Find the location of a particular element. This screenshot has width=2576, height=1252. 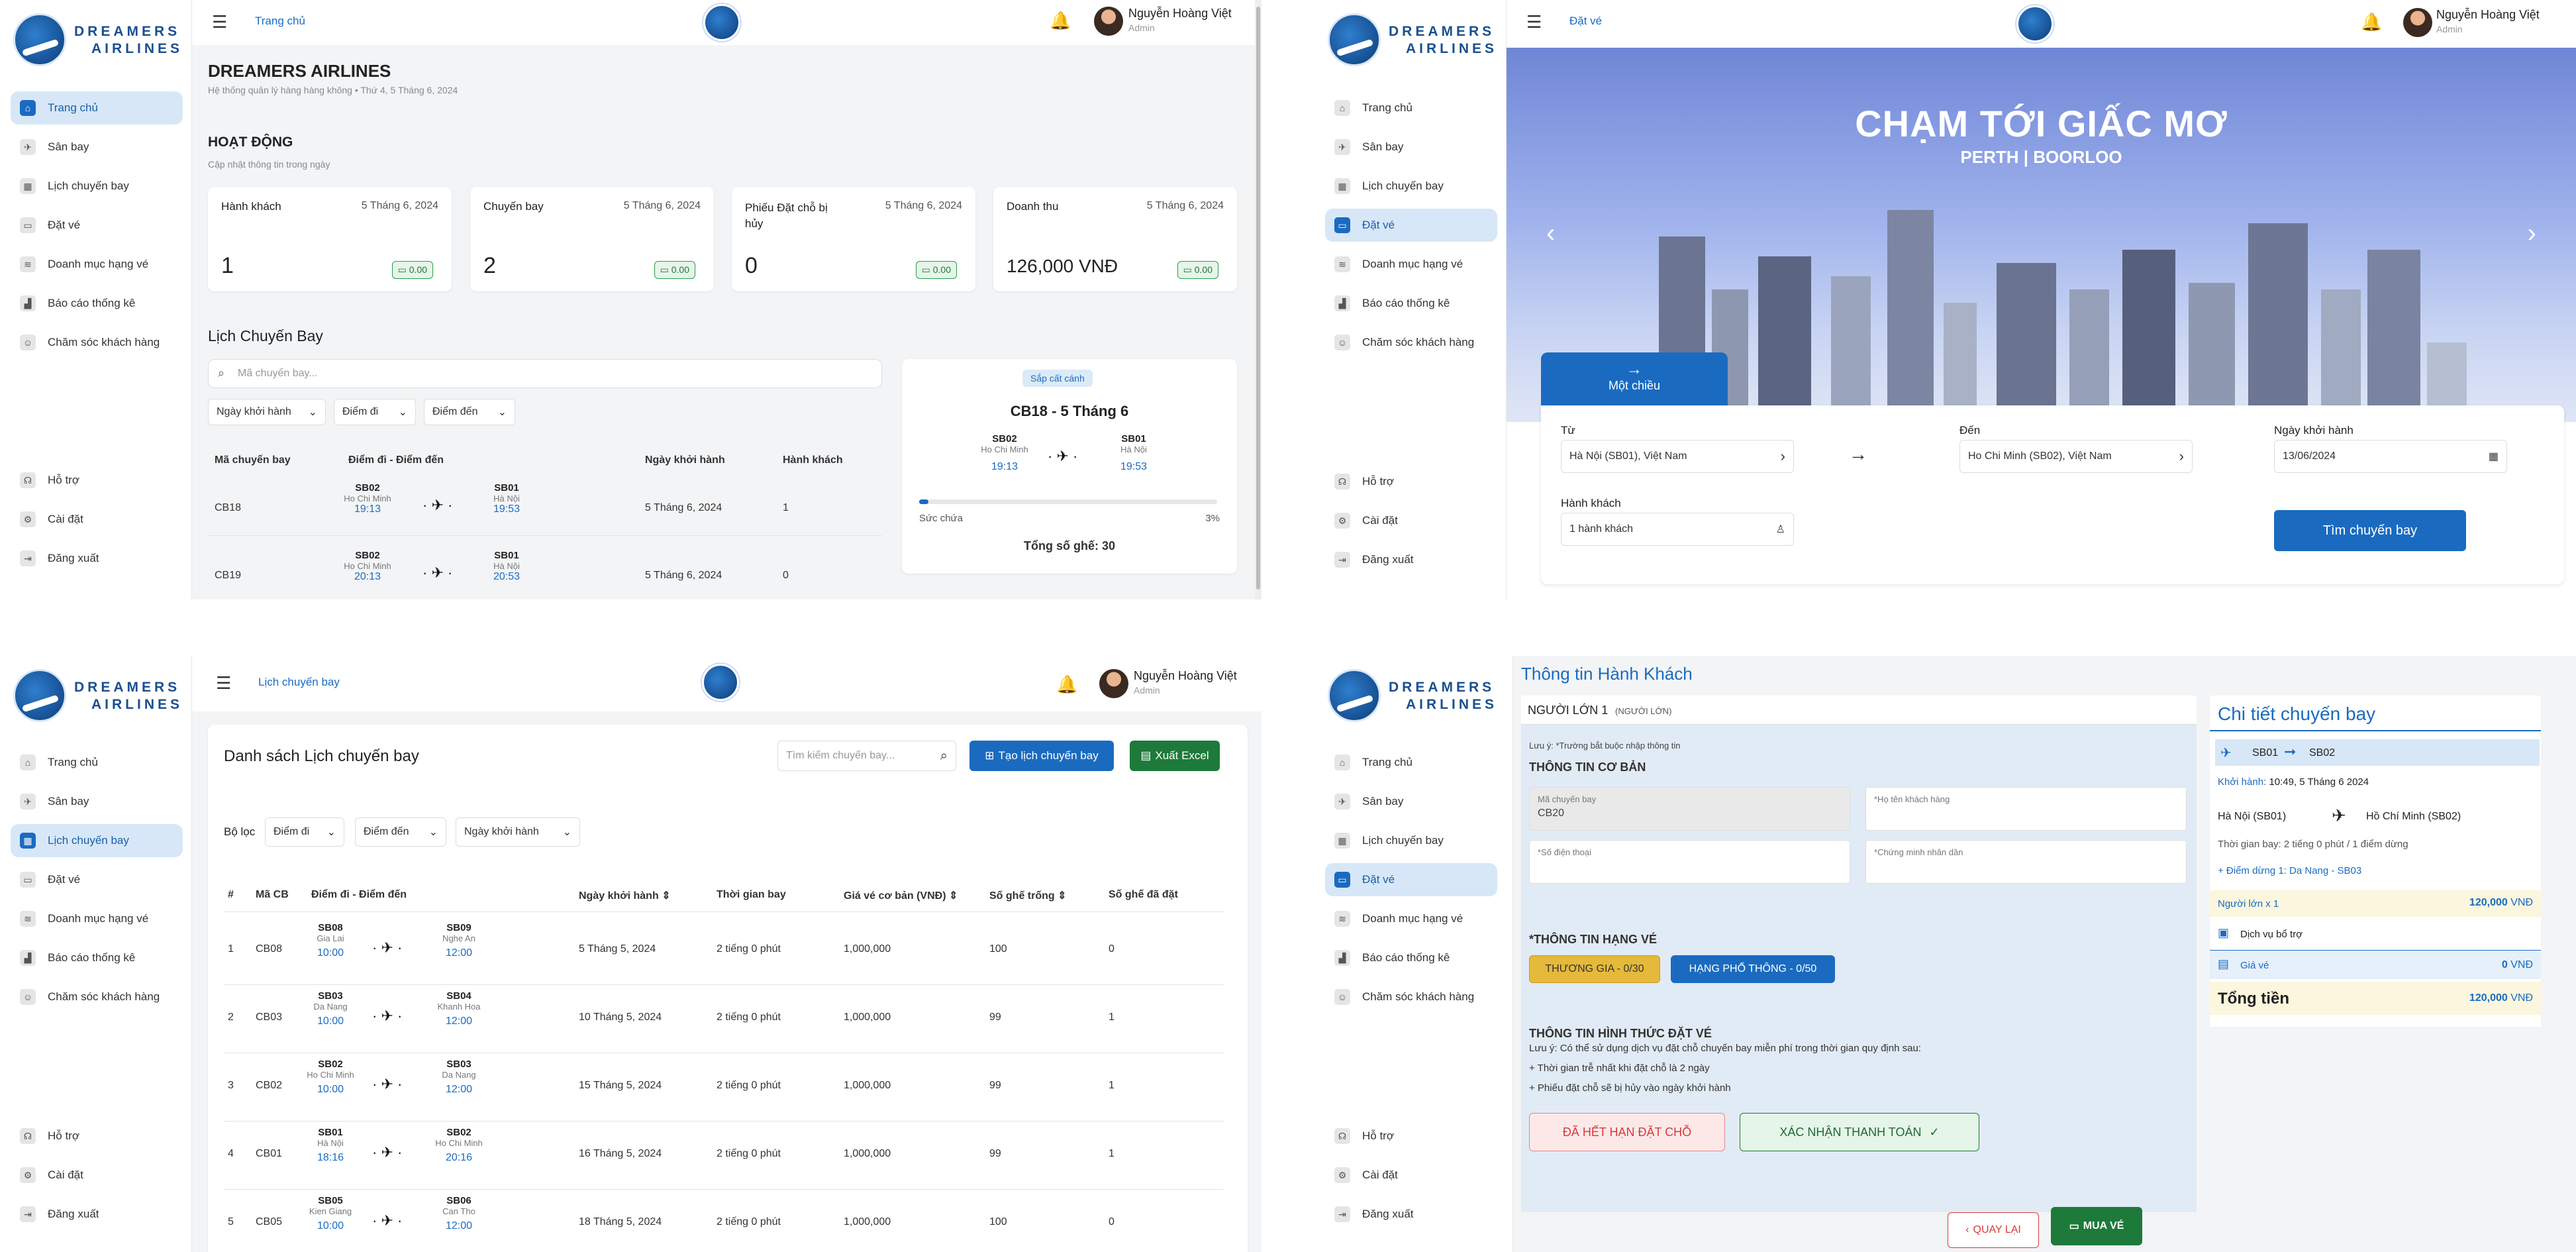

confirm-payment-button: XÁC NHẬN THANH TOÁN ✓ is located at coordinates (1859, 1132).